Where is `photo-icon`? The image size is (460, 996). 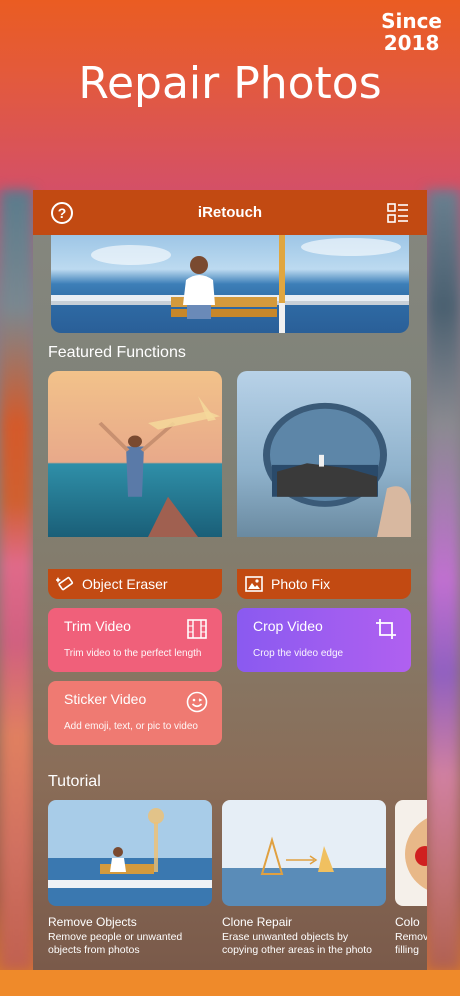 photo-icon is located at coordinates (254, 584).